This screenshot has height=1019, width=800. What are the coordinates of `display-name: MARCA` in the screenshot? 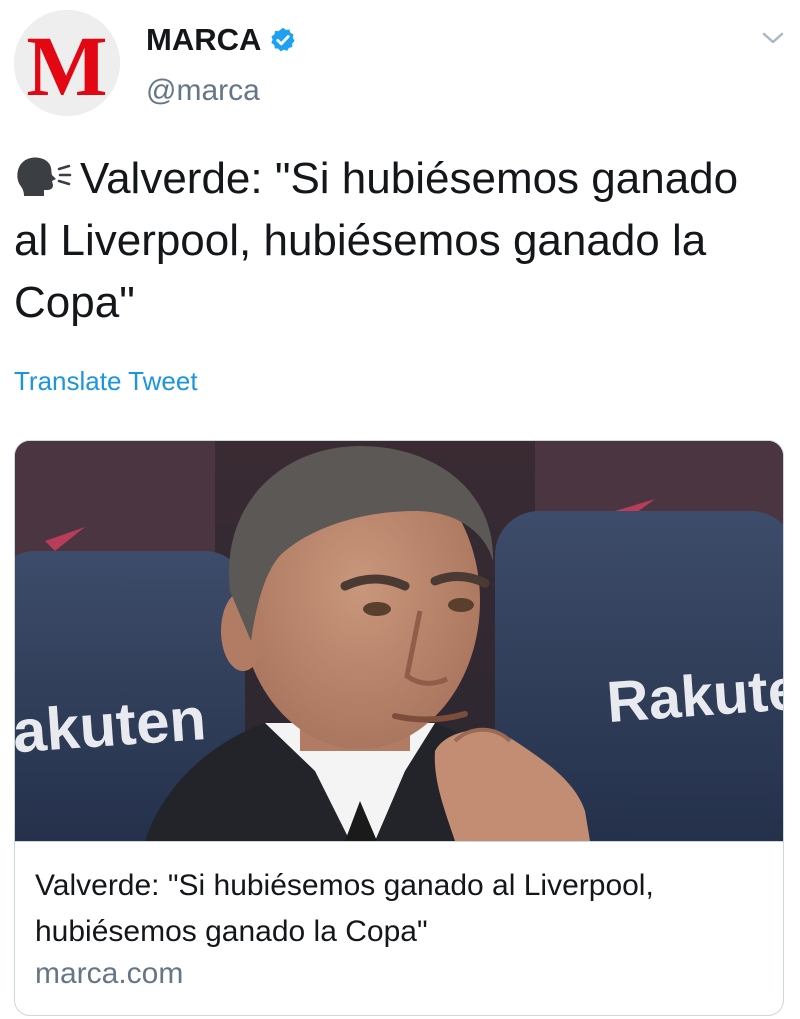 It's located at (203, 40).